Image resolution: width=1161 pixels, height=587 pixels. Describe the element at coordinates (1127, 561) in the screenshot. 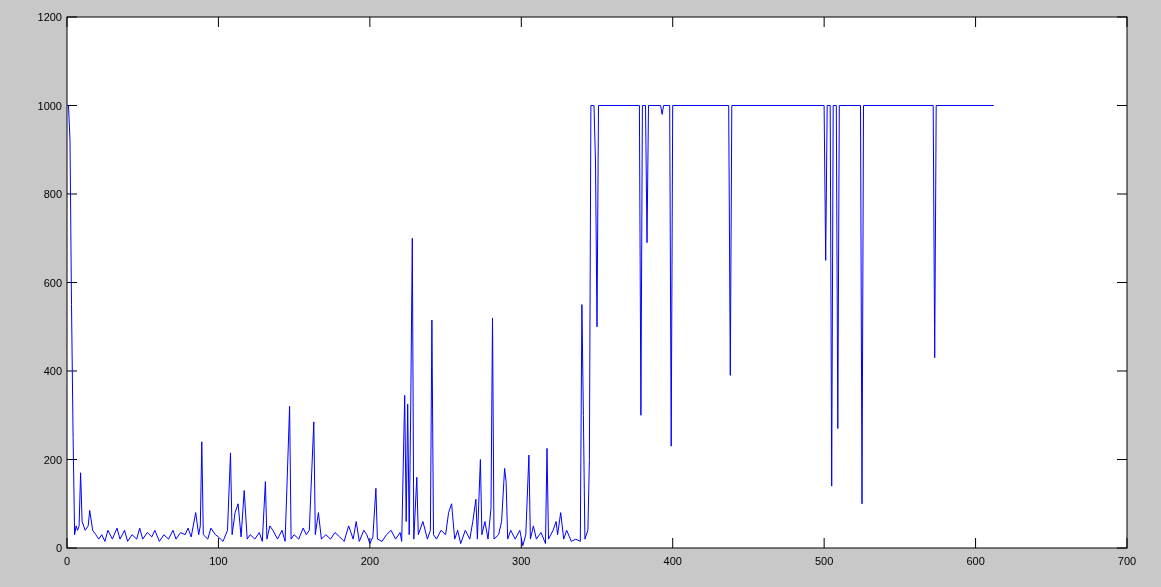

I see `tick-label: 700` at that location.